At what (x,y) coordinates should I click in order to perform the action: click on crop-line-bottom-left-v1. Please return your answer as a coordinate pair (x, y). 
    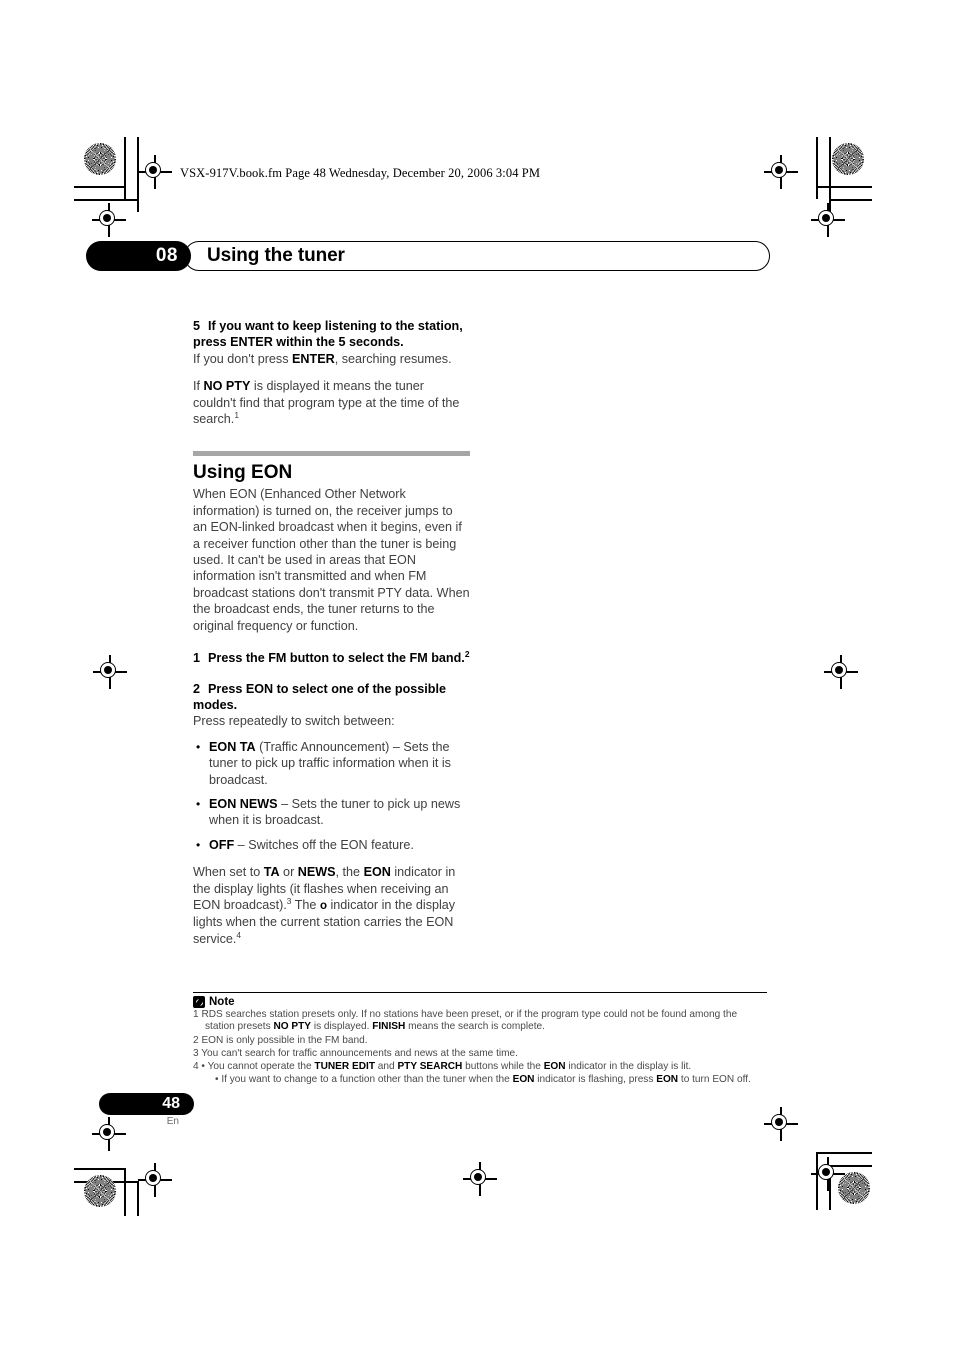
    Looking at the image, I should click on (125, 1192).